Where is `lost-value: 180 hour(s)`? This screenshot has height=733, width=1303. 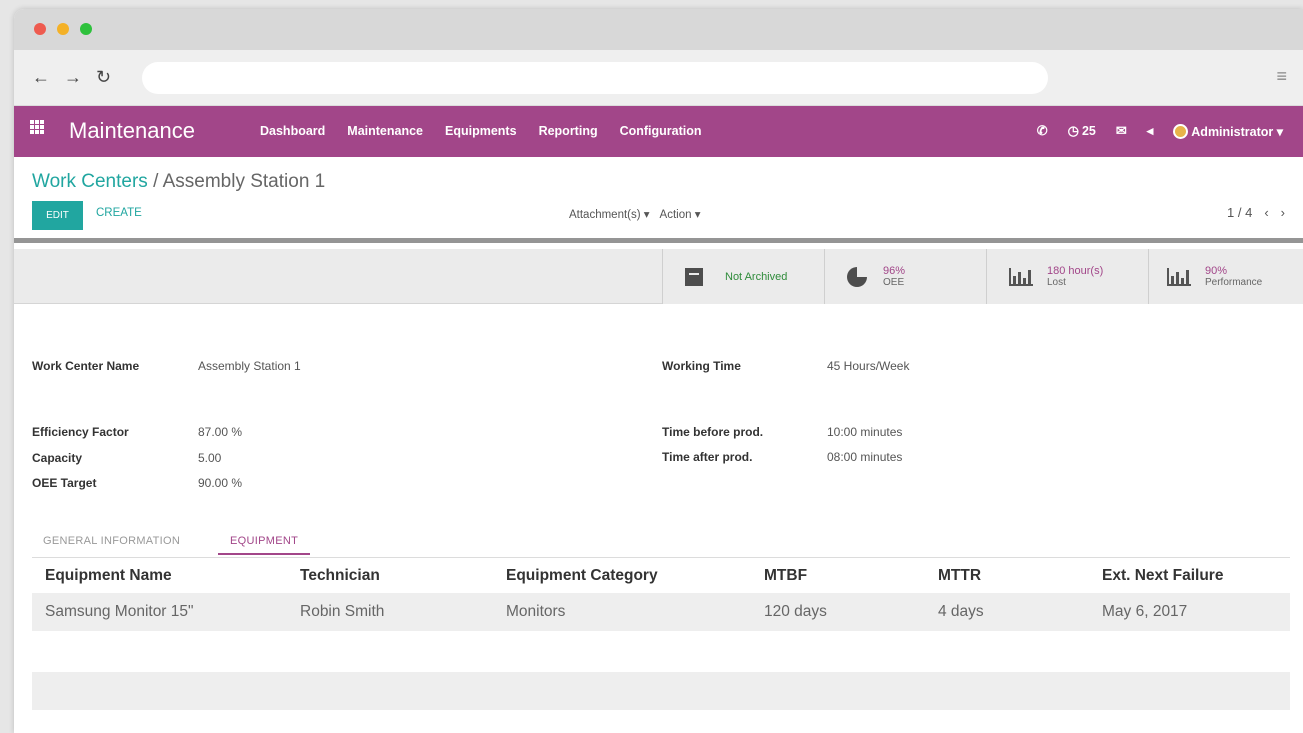 lost-value: 180 hour(s) is located at coordinates (1075, 271).